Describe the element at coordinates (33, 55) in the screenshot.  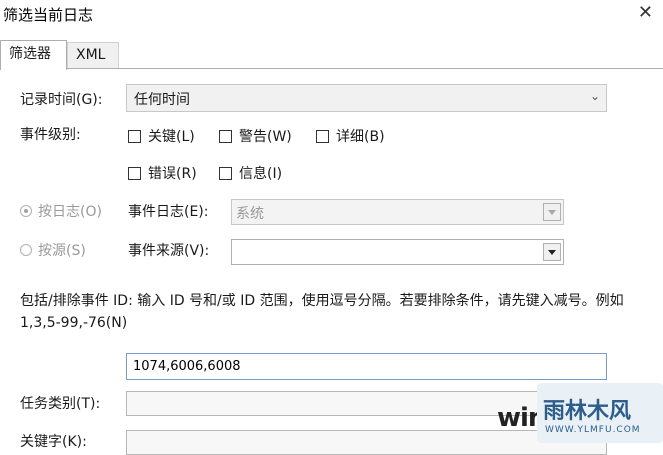
I see `tab-filter: 筛选器` at that location.